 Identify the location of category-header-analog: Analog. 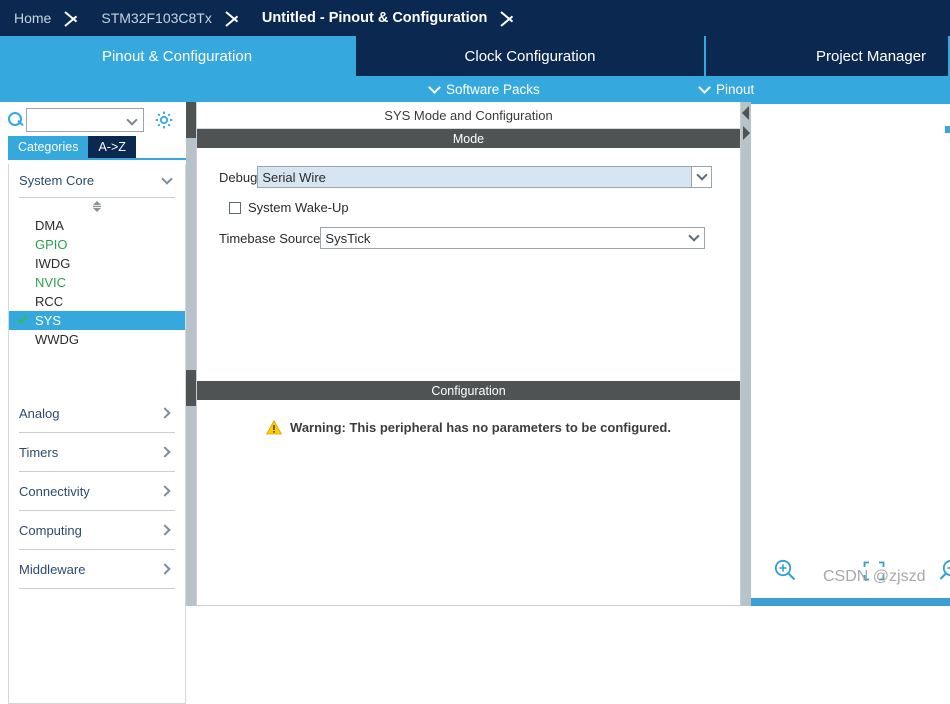
(97, 413).